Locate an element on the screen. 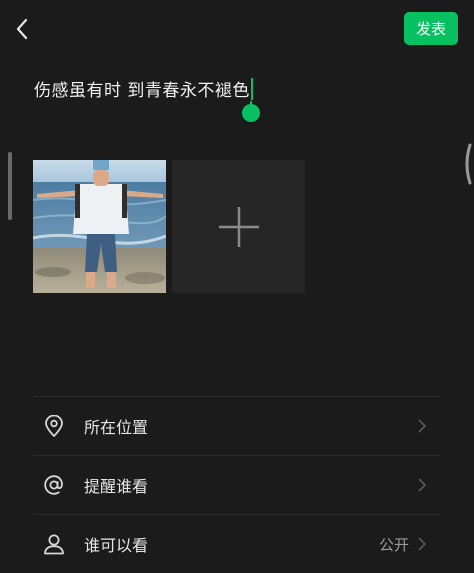 The height and width of the screenshot is (573, 474). option-mention: 提醒谁看 is located at coordinates (237, 484).